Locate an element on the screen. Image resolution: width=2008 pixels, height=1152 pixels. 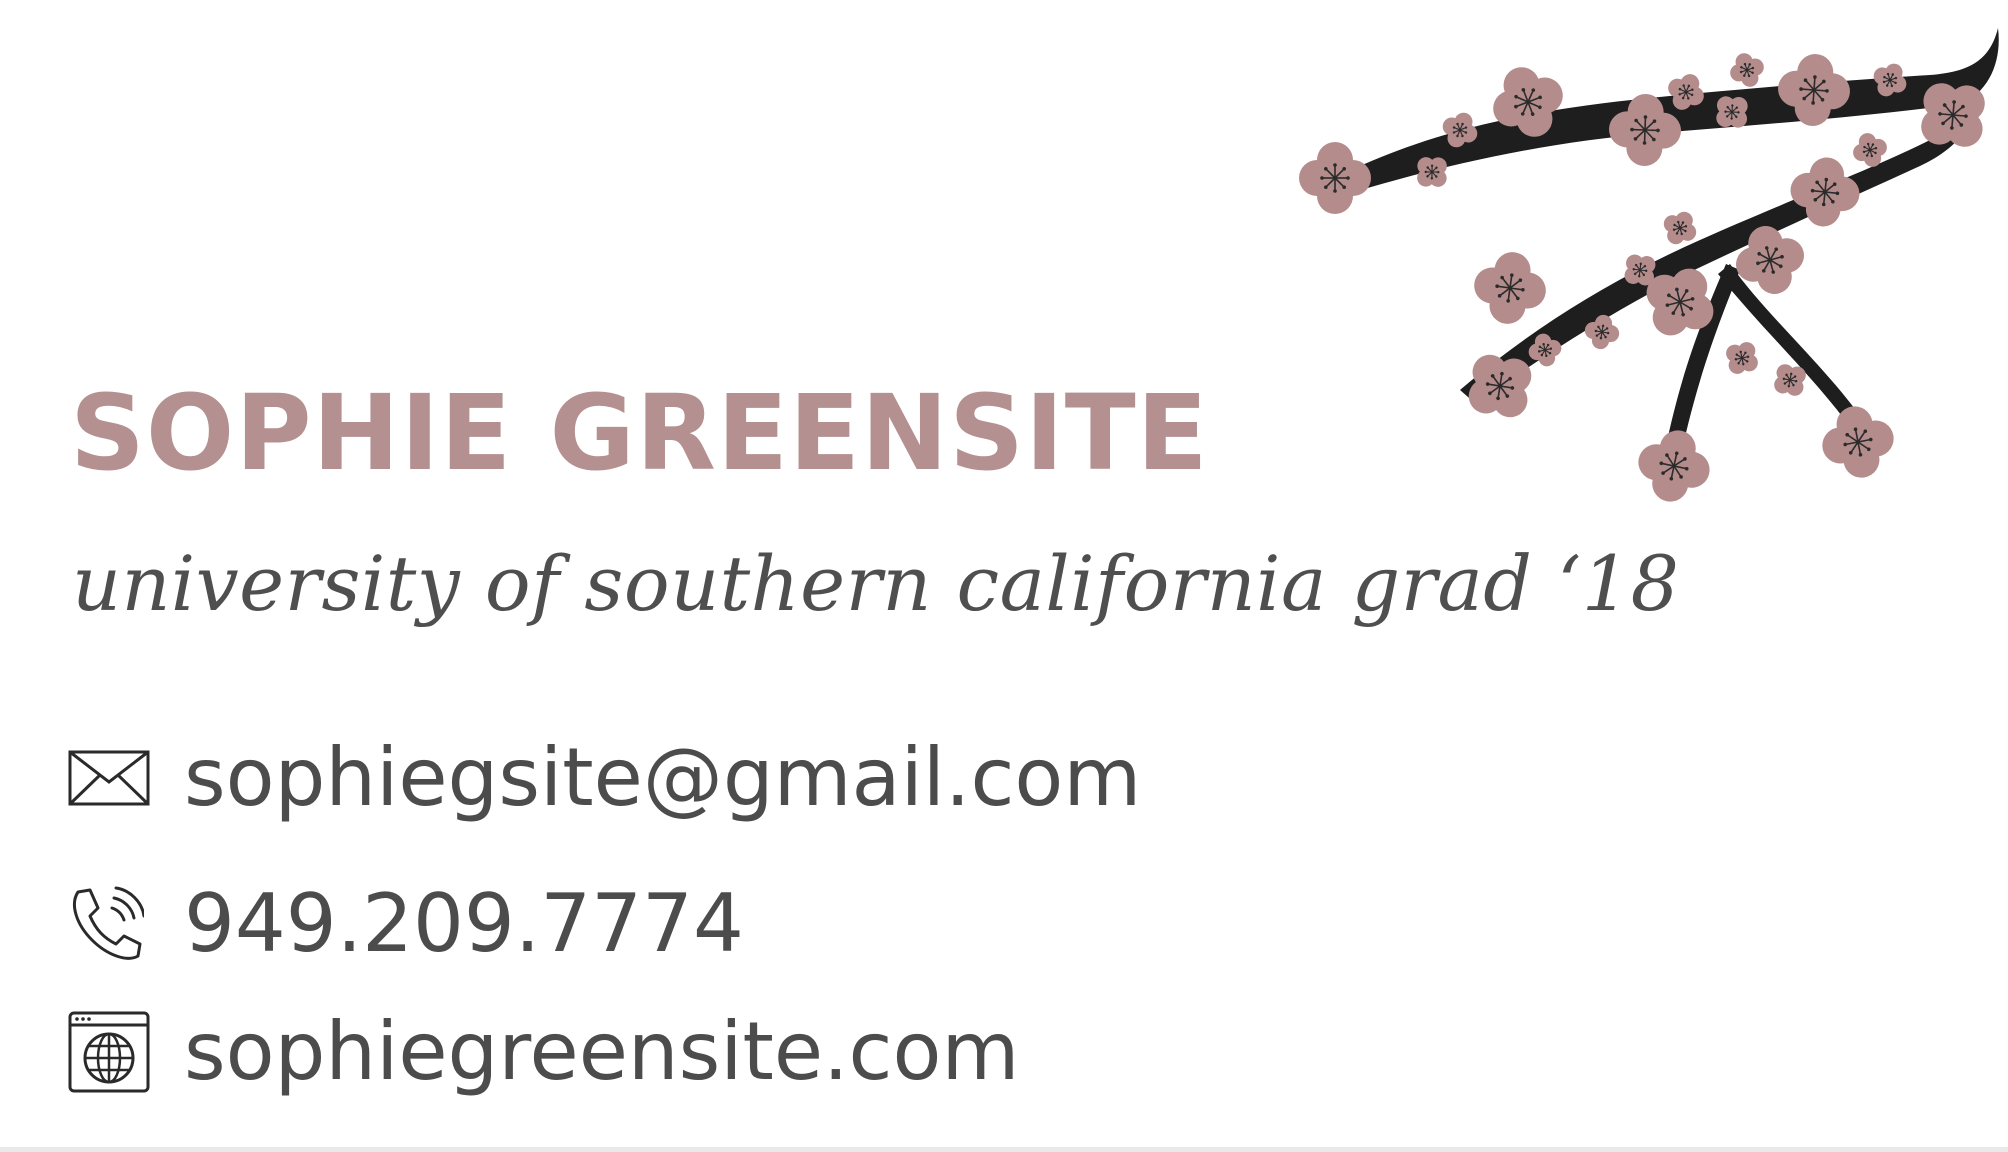
contact-website: sophiegreensite.com is located at coordinates (543, 1052).